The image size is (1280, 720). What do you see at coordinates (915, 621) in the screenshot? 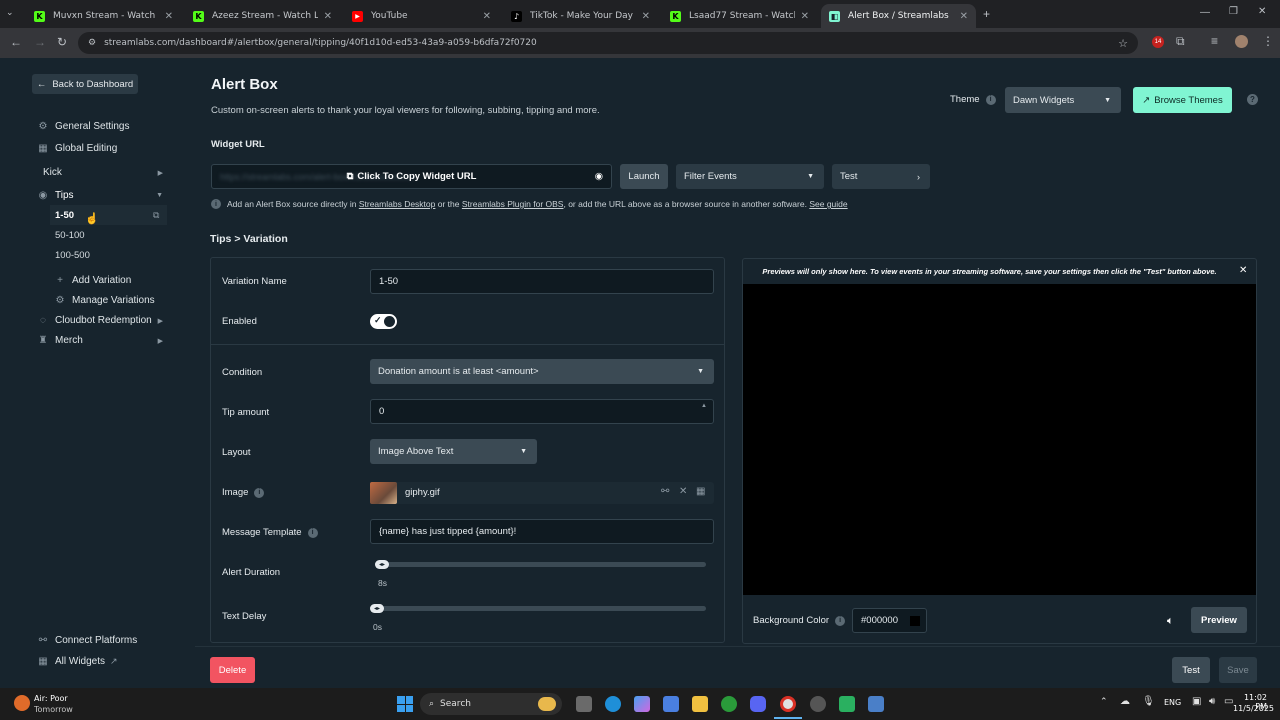
I see `color-swatch` at bounding box center [915, 621].